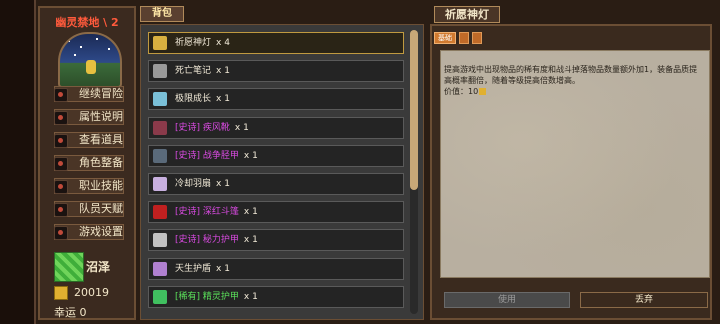 This screenshot has width=720, height=324. I want to click on bag-item: 死亡笔记 x 1, so click(276, 71).